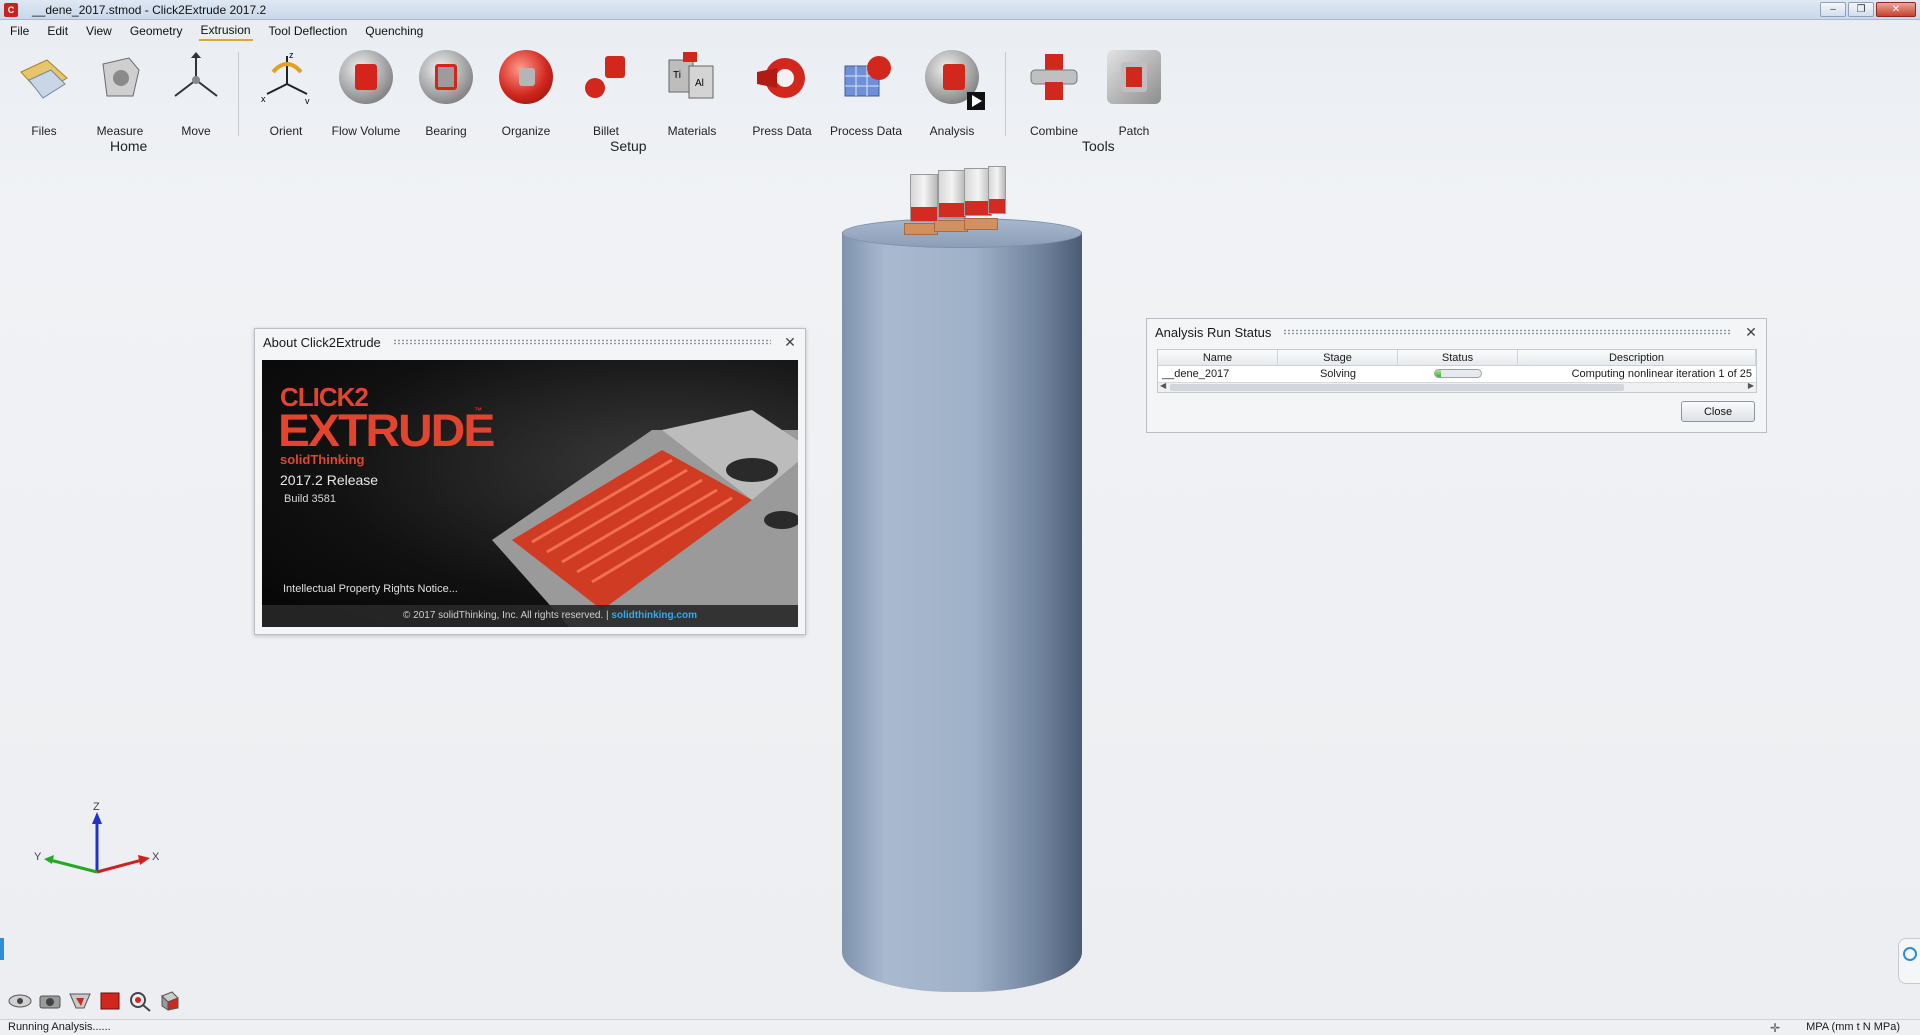  Describe the element at coordinates (677, 75) in the screenshot. I see `titanium-label: Ti` at that location.